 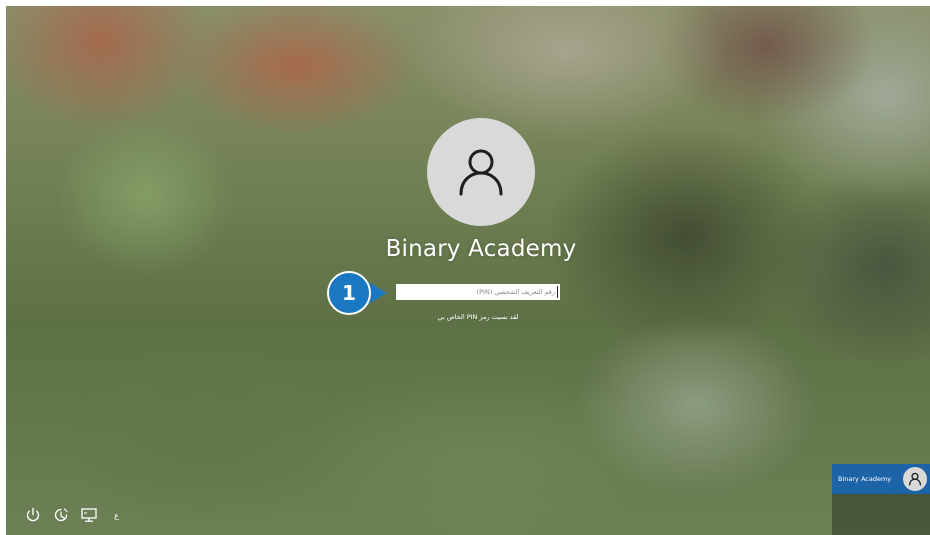 What do you see at coordinates (481, 249) in the screenshot?
I see `user-name-label: Binary Academy` at bounding box center [481, 249].